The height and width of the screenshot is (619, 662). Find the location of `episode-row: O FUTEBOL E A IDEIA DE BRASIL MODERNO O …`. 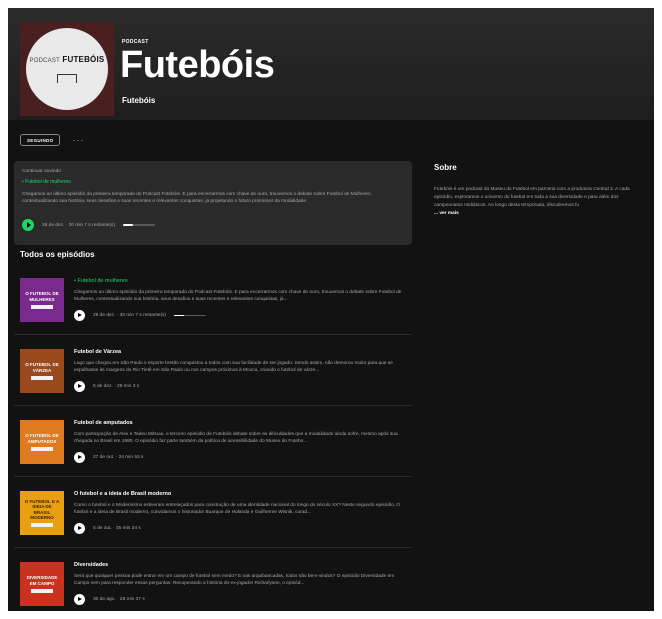

episode-row: O FUTEBOL E A IDEIA DE BRASIL MODERNO O … is located at coordinates (213, 512).